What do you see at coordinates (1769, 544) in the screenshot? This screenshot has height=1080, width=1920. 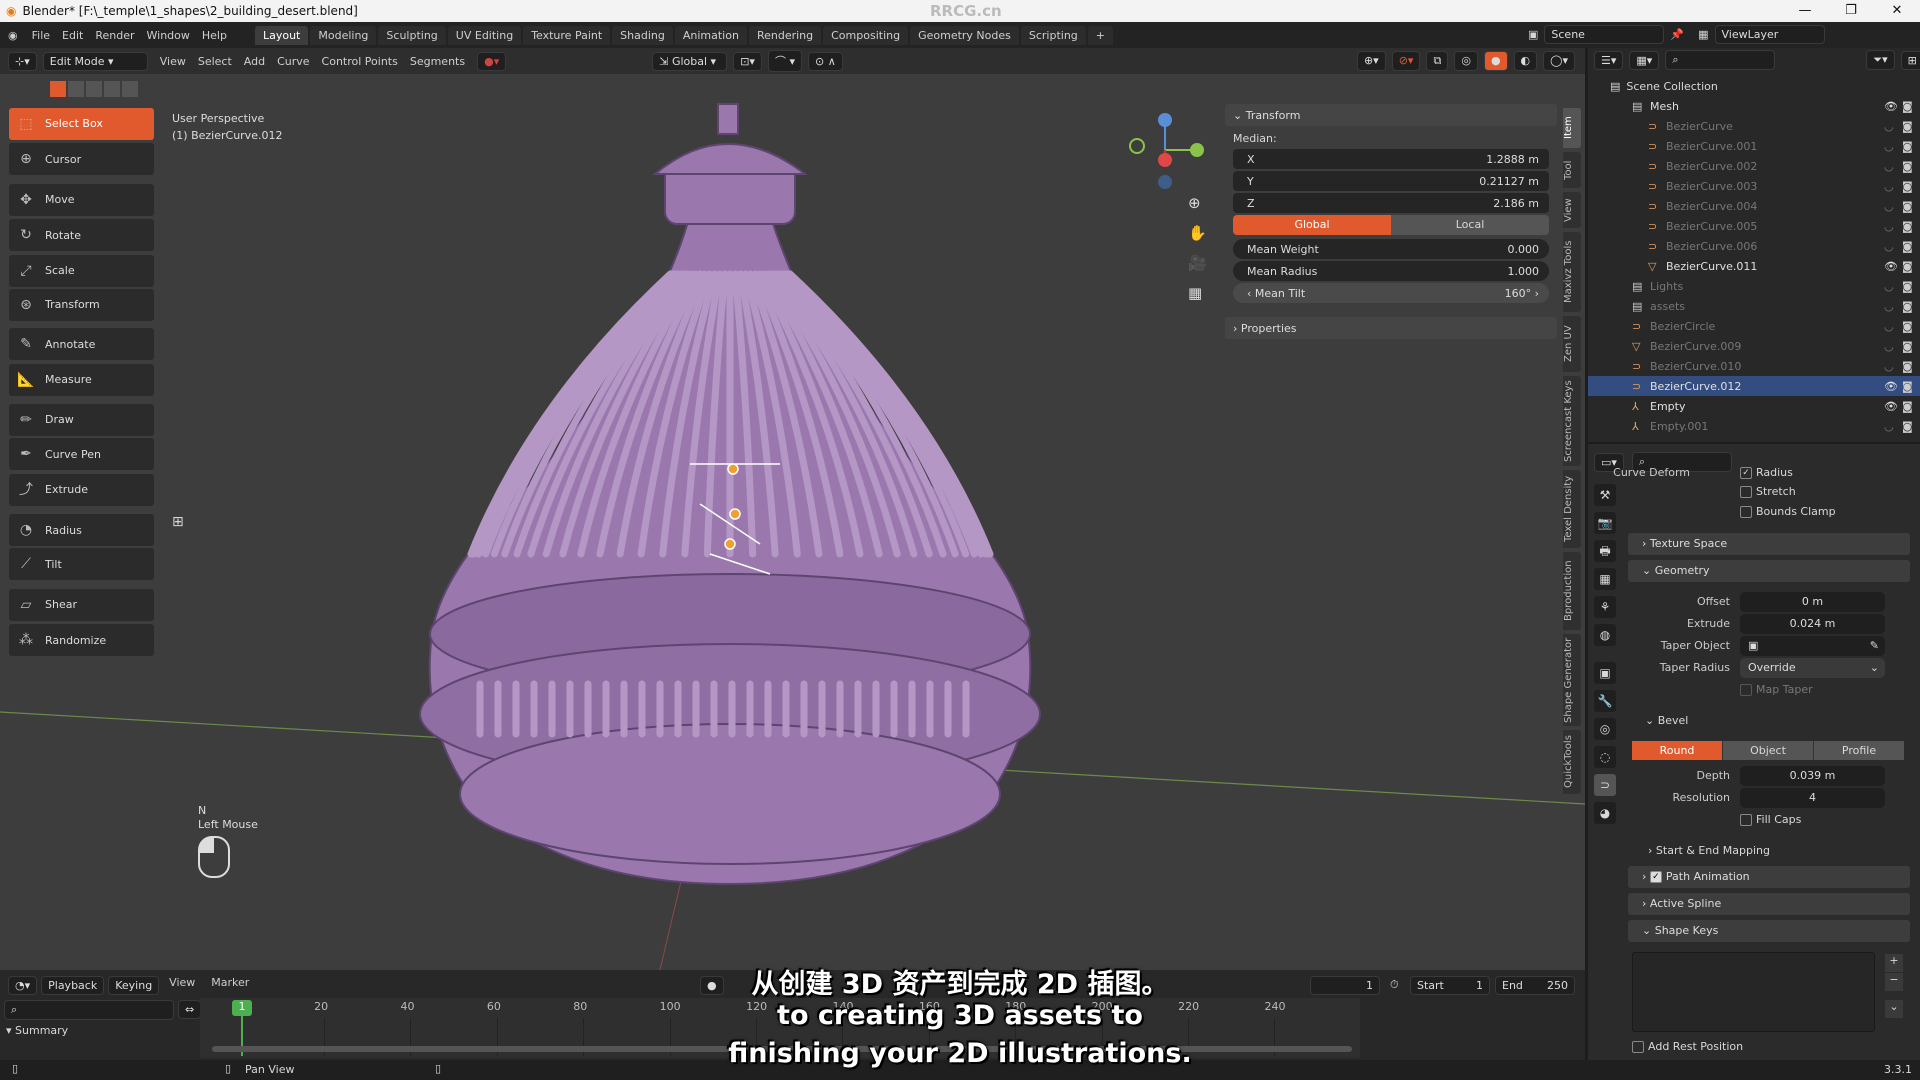 I see `texture-space-section: › Texture Space` at bounding box center [1769, 544].